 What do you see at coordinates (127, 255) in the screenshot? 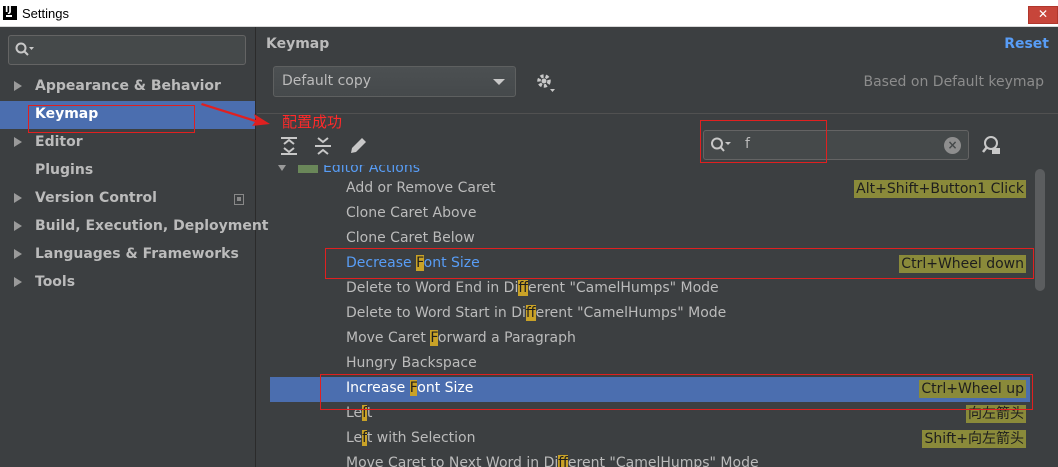
I see `sidebar-item-languages: Languages & Frameworks` at bounding box center [127, 255].